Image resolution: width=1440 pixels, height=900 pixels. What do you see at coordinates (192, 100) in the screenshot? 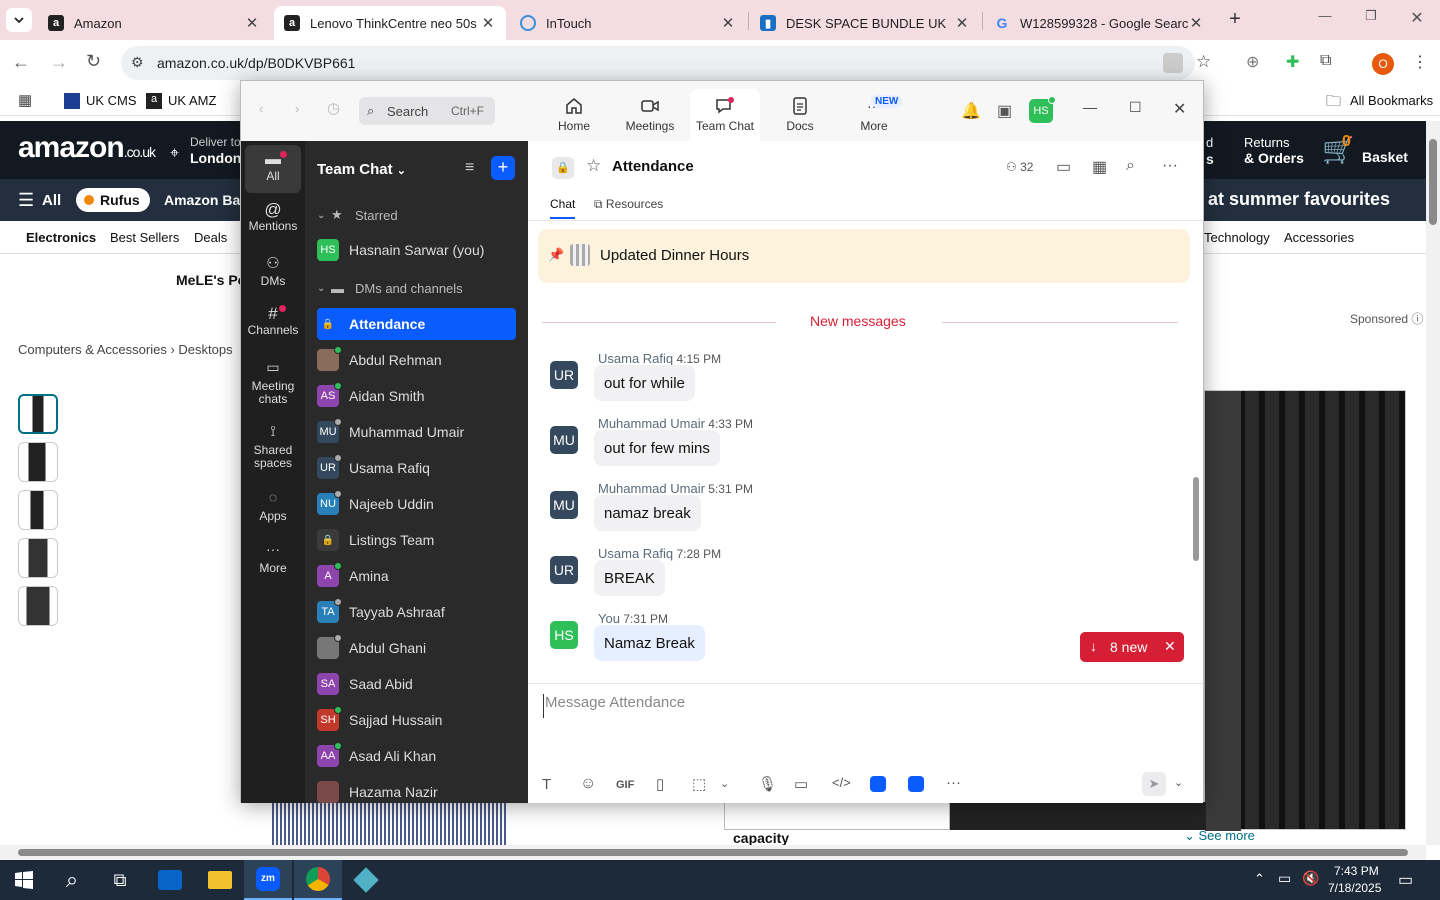
I see `bookmark-uk-amz: UK AMZ` at bounding box center [192, 100].